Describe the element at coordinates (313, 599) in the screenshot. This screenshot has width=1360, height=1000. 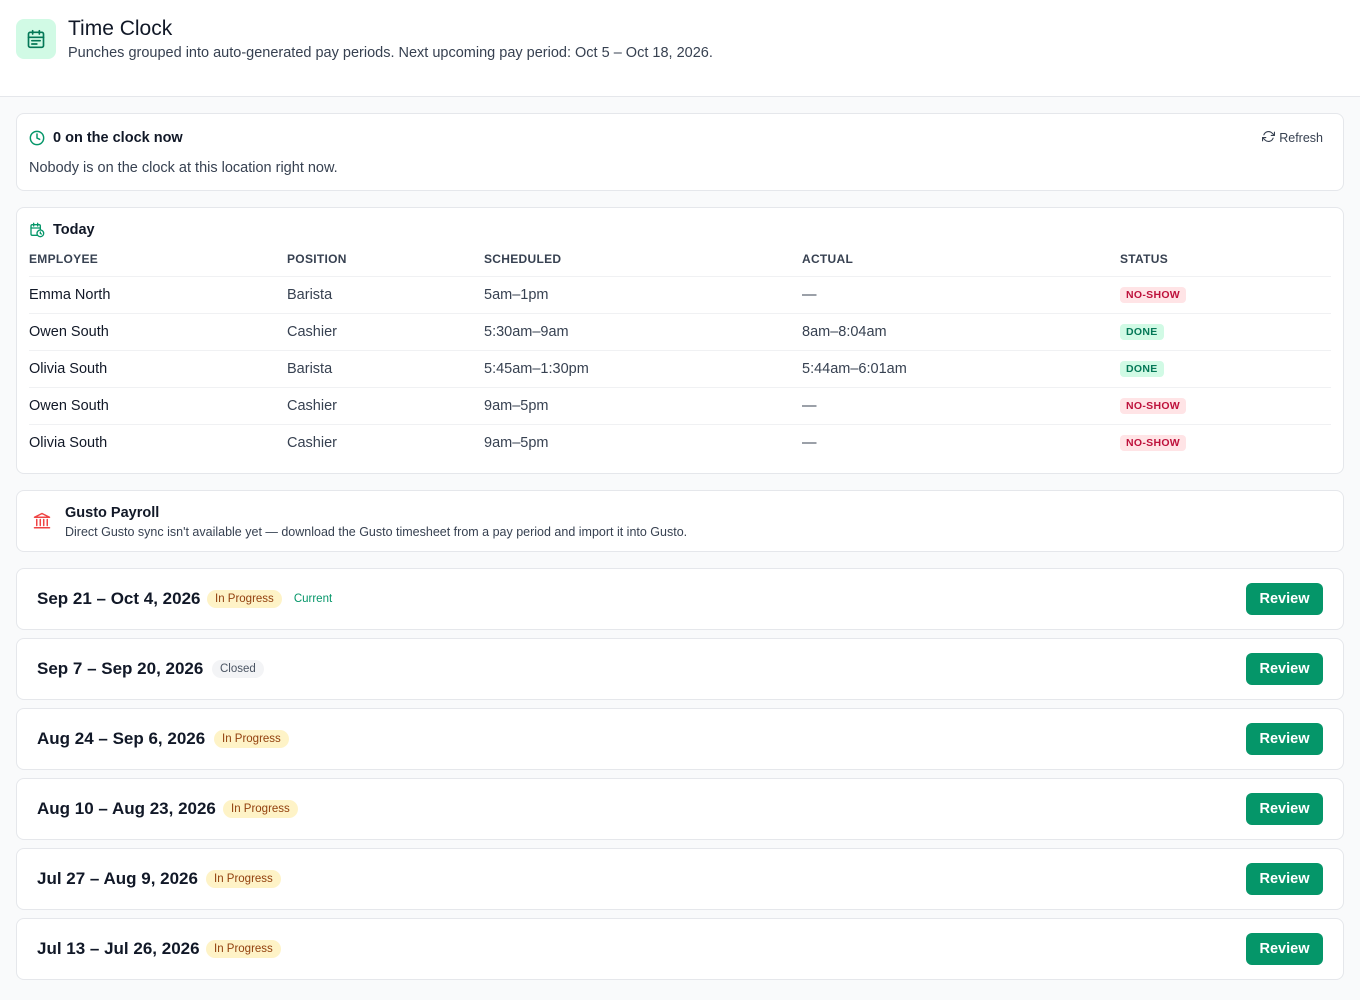
I see `current-badge: Current` at that location.